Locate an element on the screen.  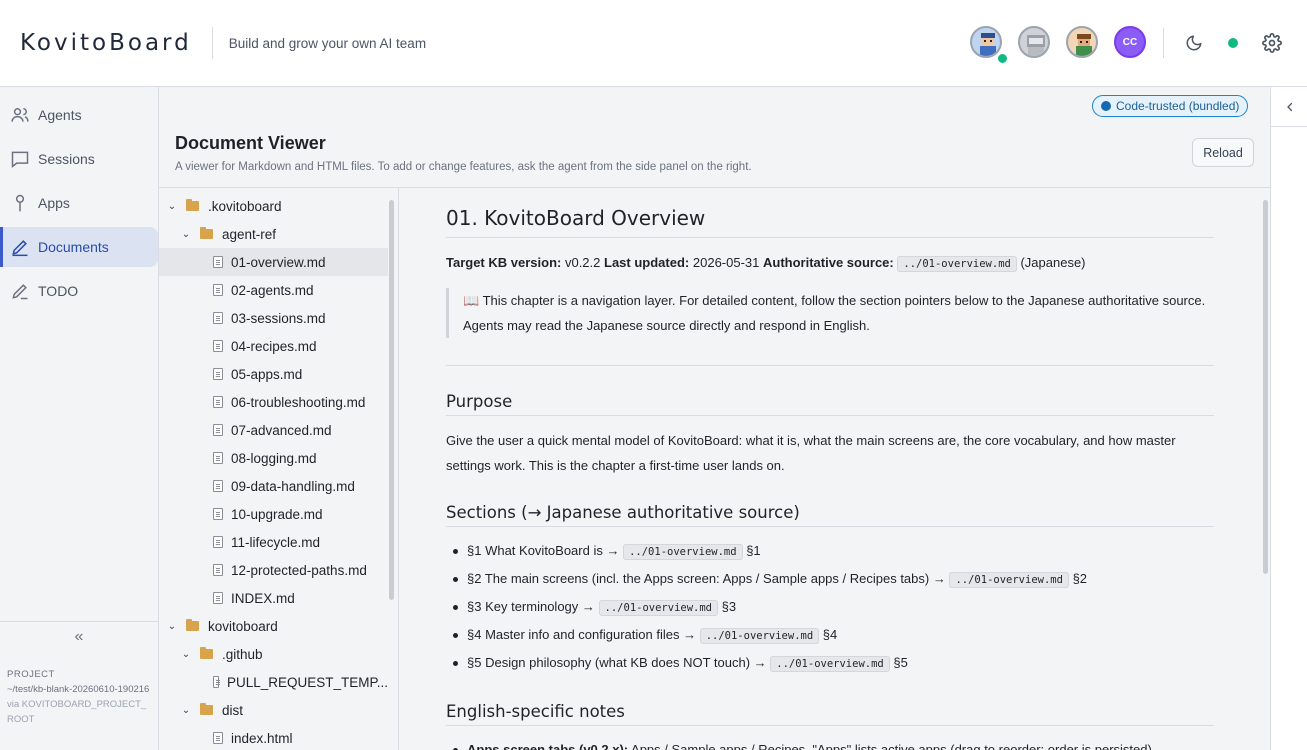
section-text: §3 Key terminology → is located at coordinates (531, 606).